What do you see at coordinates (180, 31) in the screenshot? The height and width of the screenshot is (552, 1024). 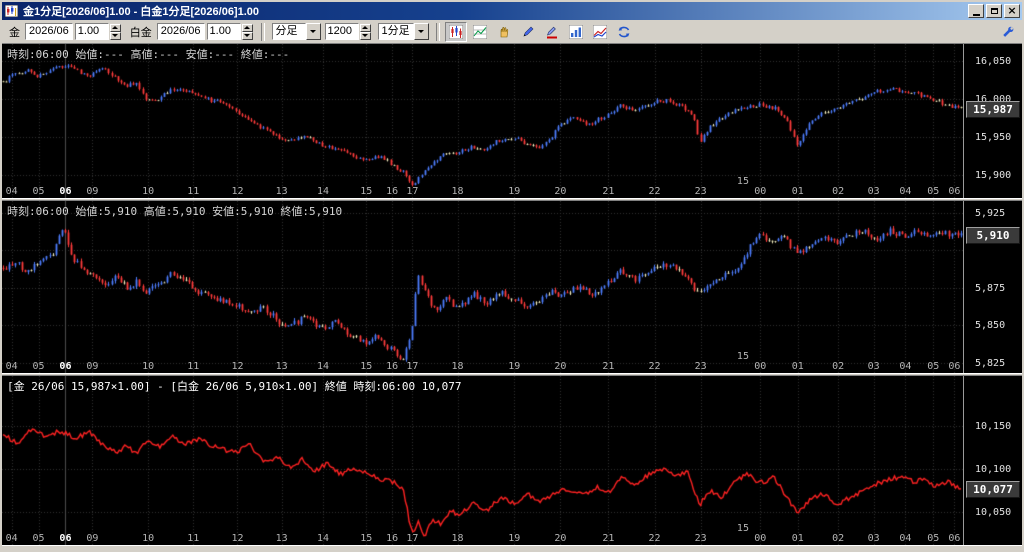 I see `platinum-contract-field: 2026/06` at bounding box center [180, 31].